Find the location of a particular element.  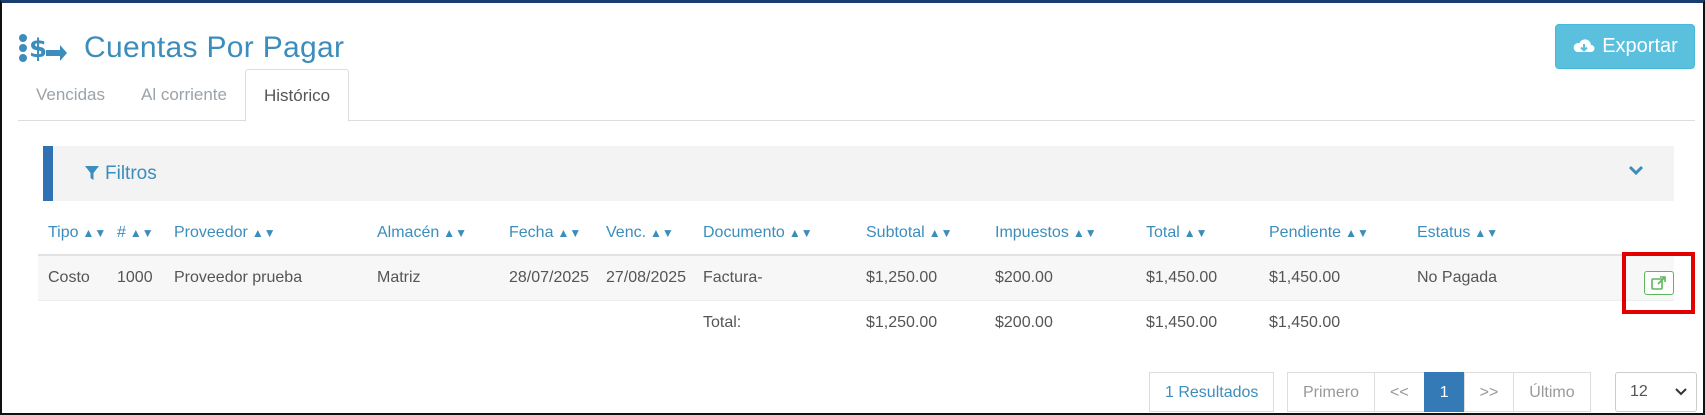

column-header: Fecha ▲▼ is located at coordinates (547, 234).